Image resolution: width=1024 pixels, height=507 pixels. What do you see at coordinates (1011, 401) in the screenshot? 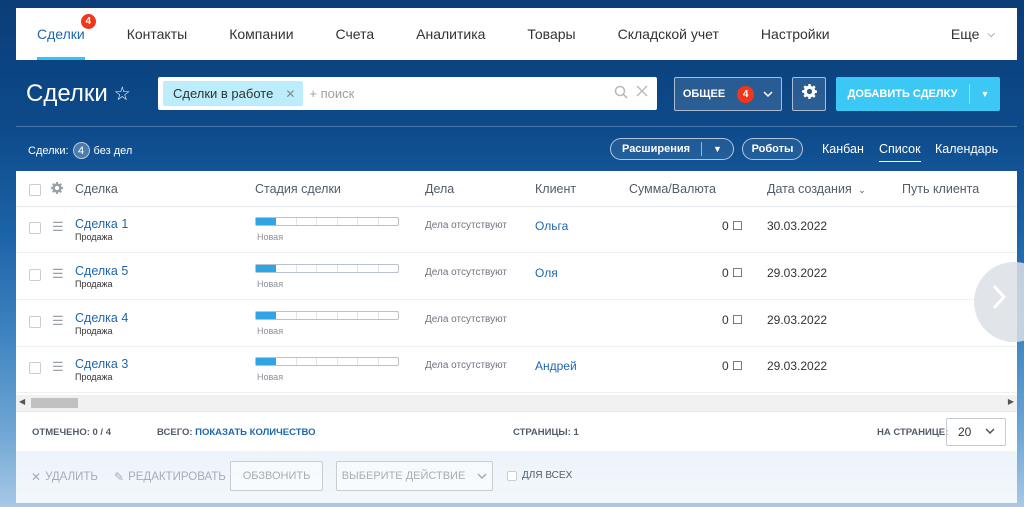
I see `scroll-right-icon: ▶` at bounding box center [1011, 401].